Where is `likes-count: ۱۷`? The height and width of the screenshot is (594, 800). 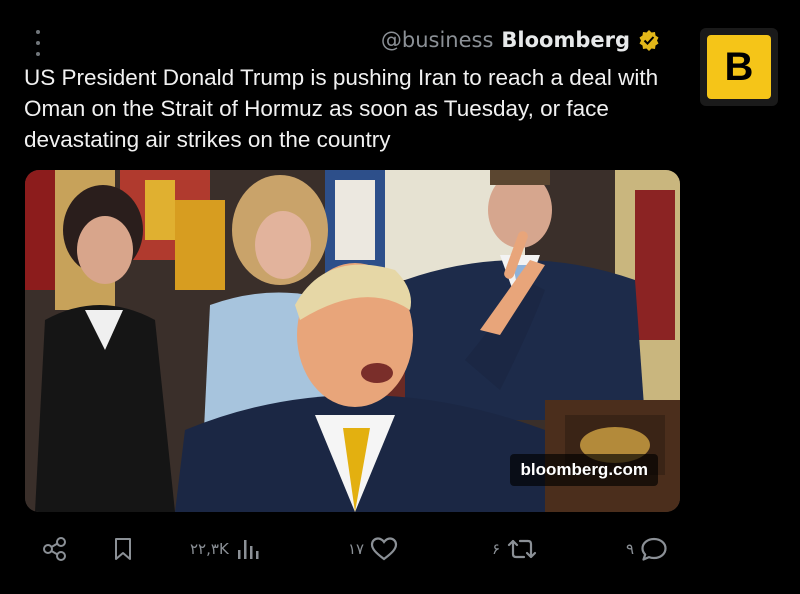
likes-count: ۱۷ is located at coordinates (356, 549).